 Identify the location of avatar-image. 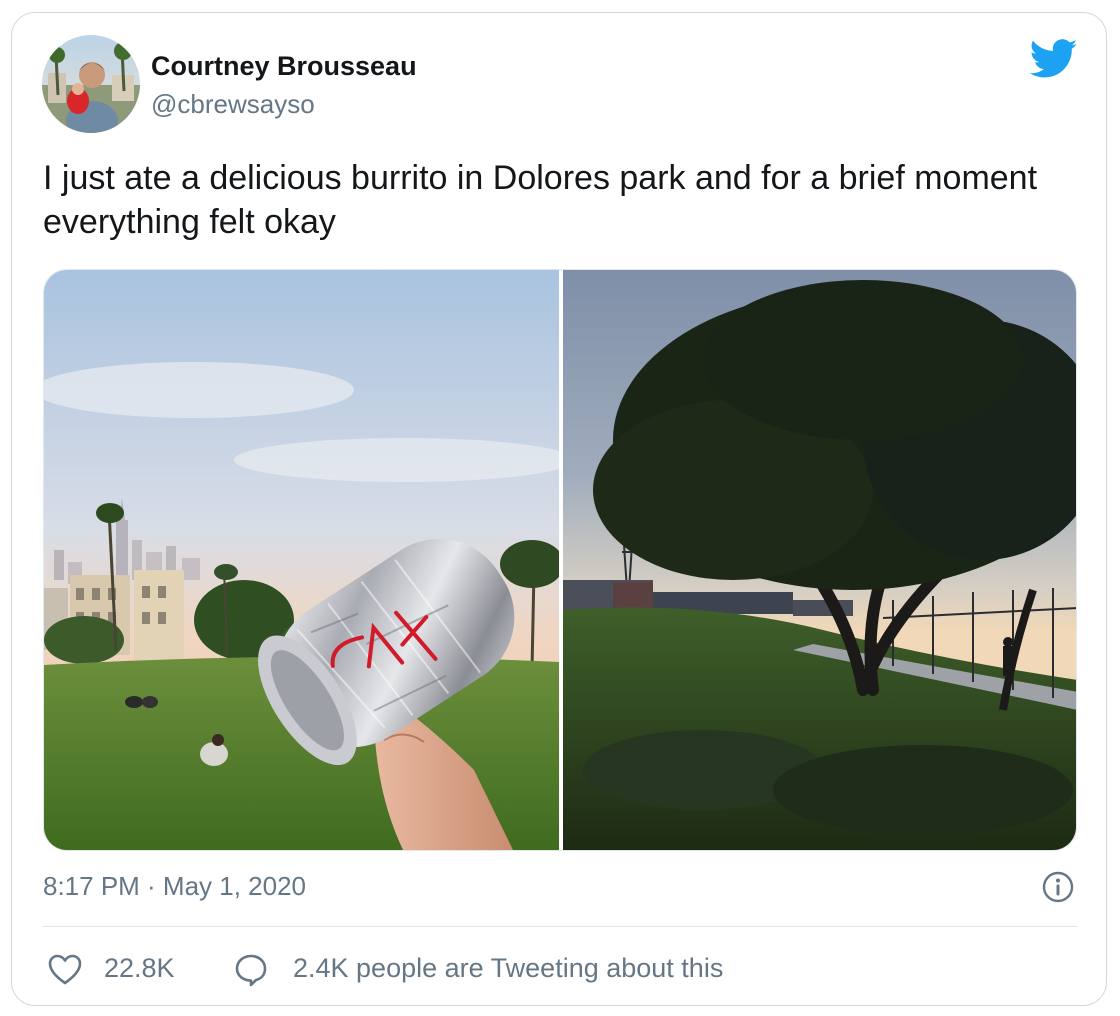
(91, 84).